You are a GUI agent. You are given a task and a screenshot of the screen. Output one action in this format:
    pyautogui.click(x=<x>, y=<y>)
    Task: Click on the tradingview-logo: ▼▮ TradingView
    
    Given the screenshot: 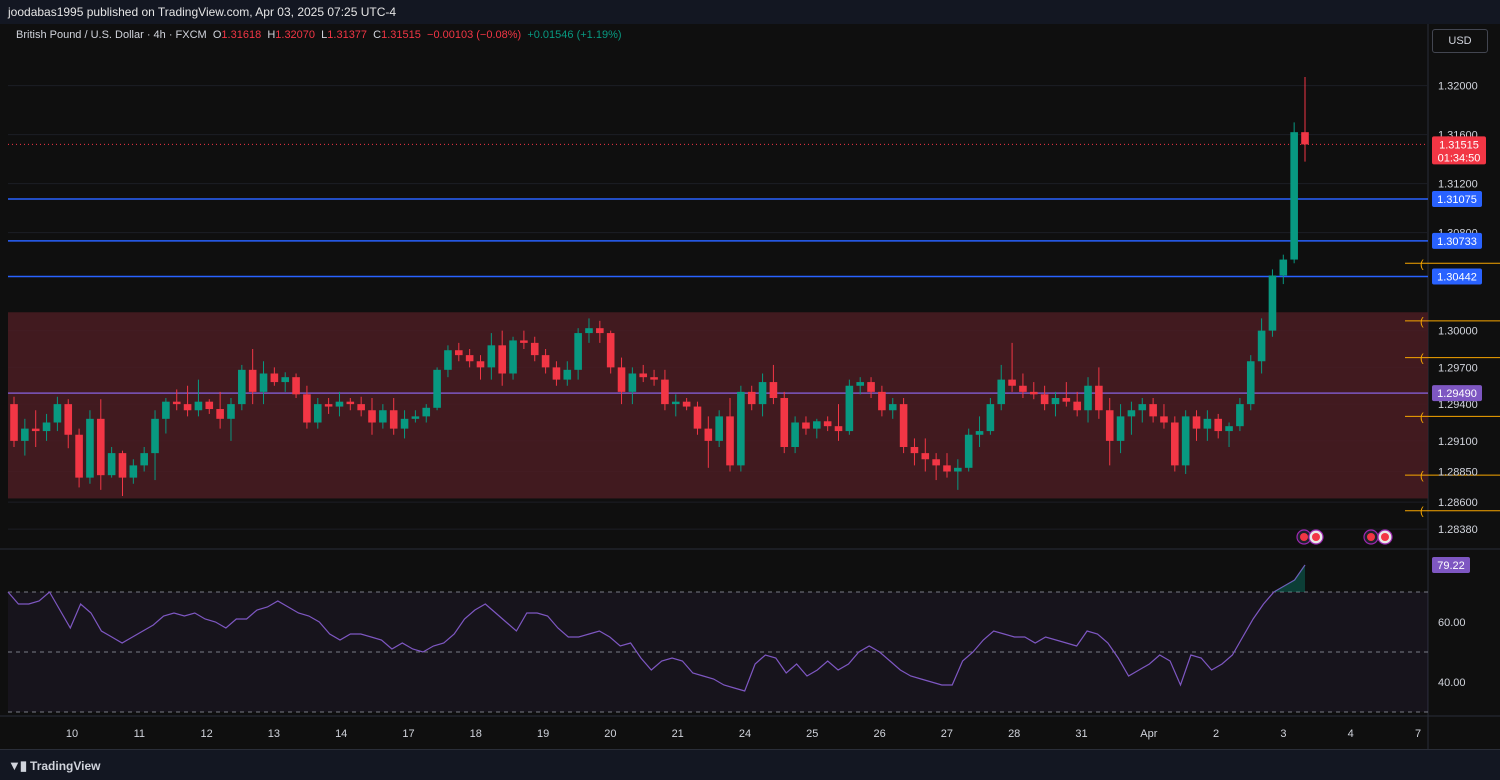 What is the action you would take?
    pyautogui.click(x=54, y=766)
    